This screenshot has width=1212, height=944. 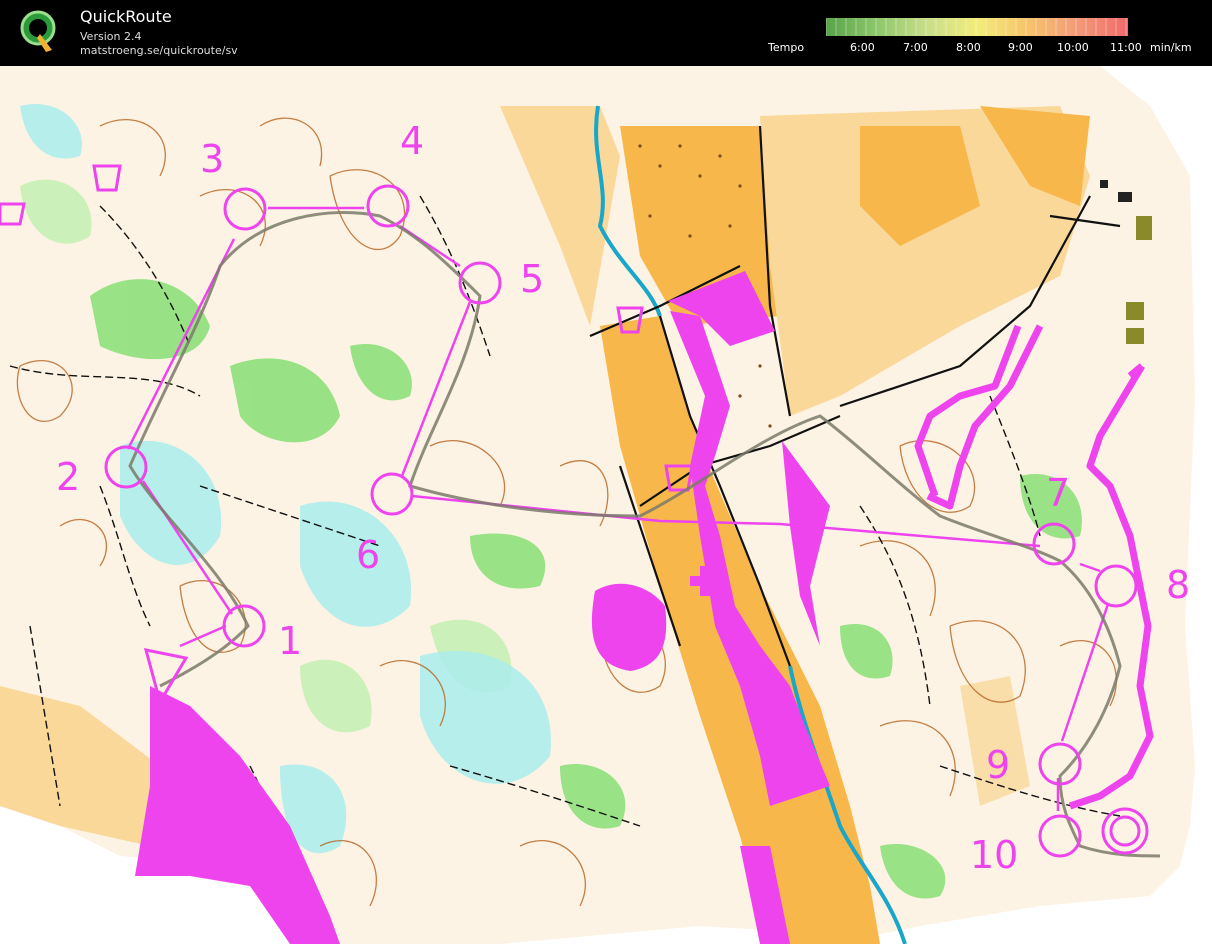 I want to click on app-title: QuickRoute, so click(x=126, y=16).